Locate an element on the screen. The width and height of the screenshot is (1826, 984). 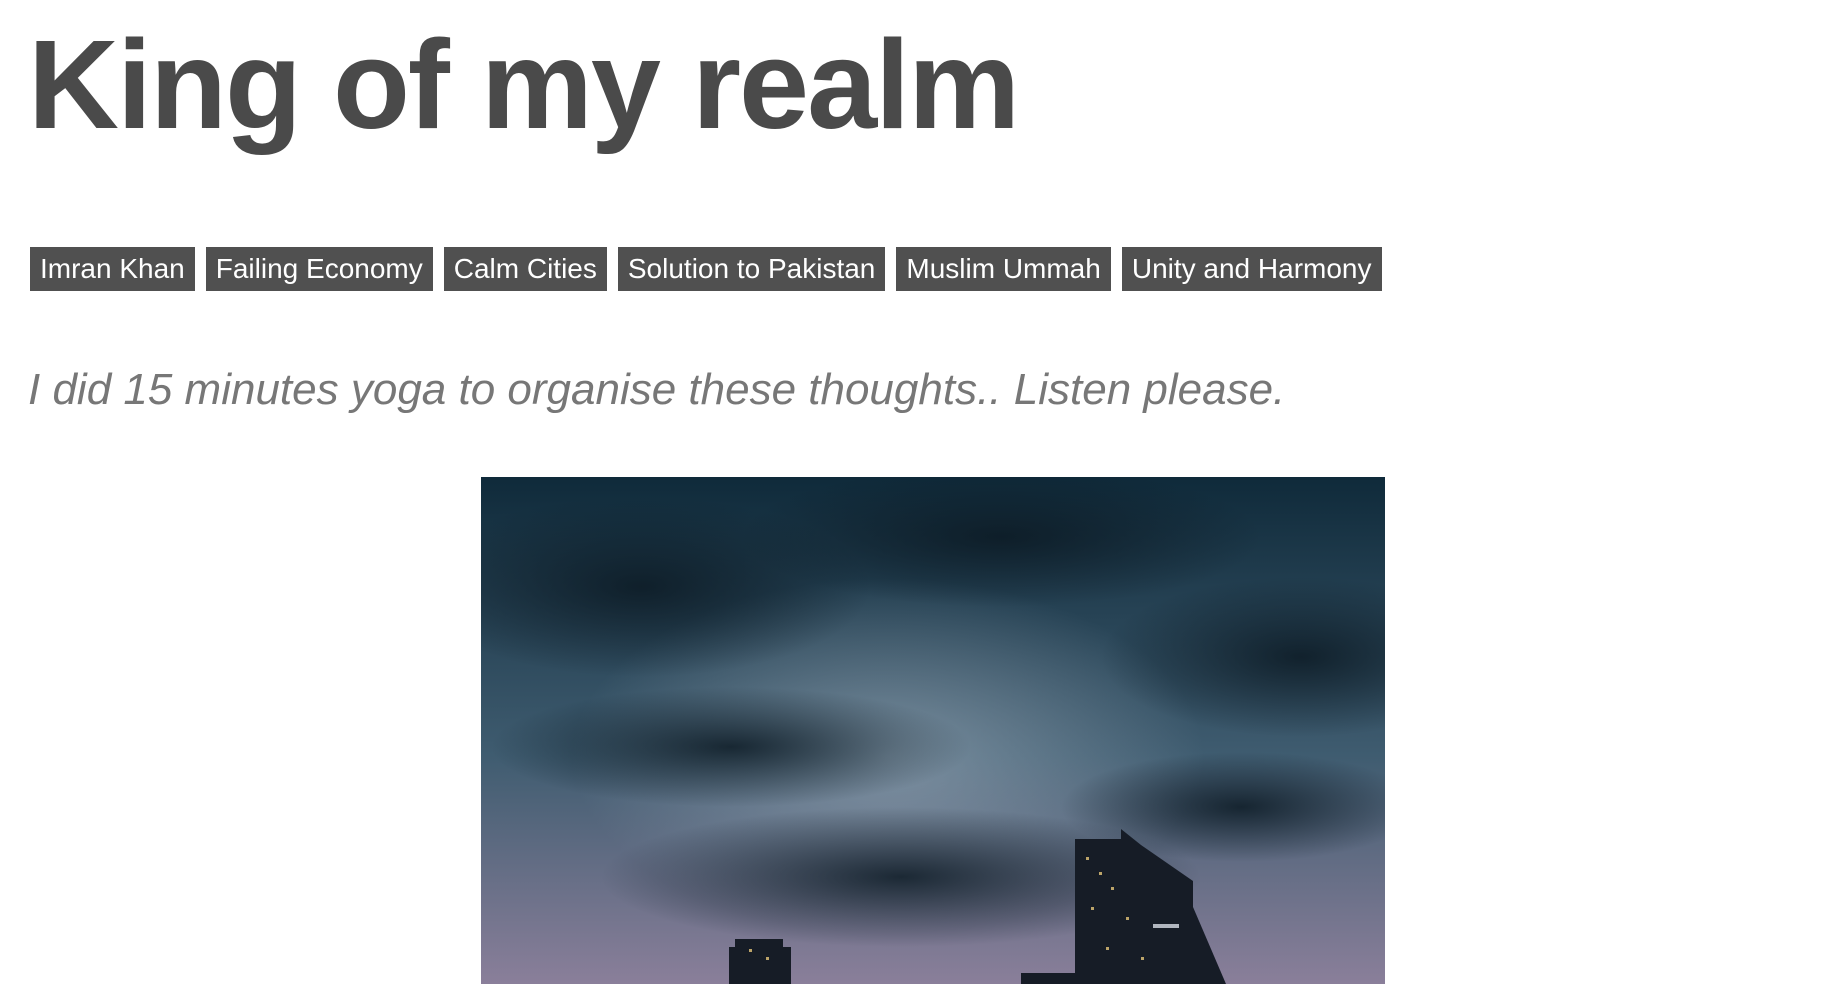
tag-unity-and-harmony: Unity and Harmony is located at coordinates (1251, 269).